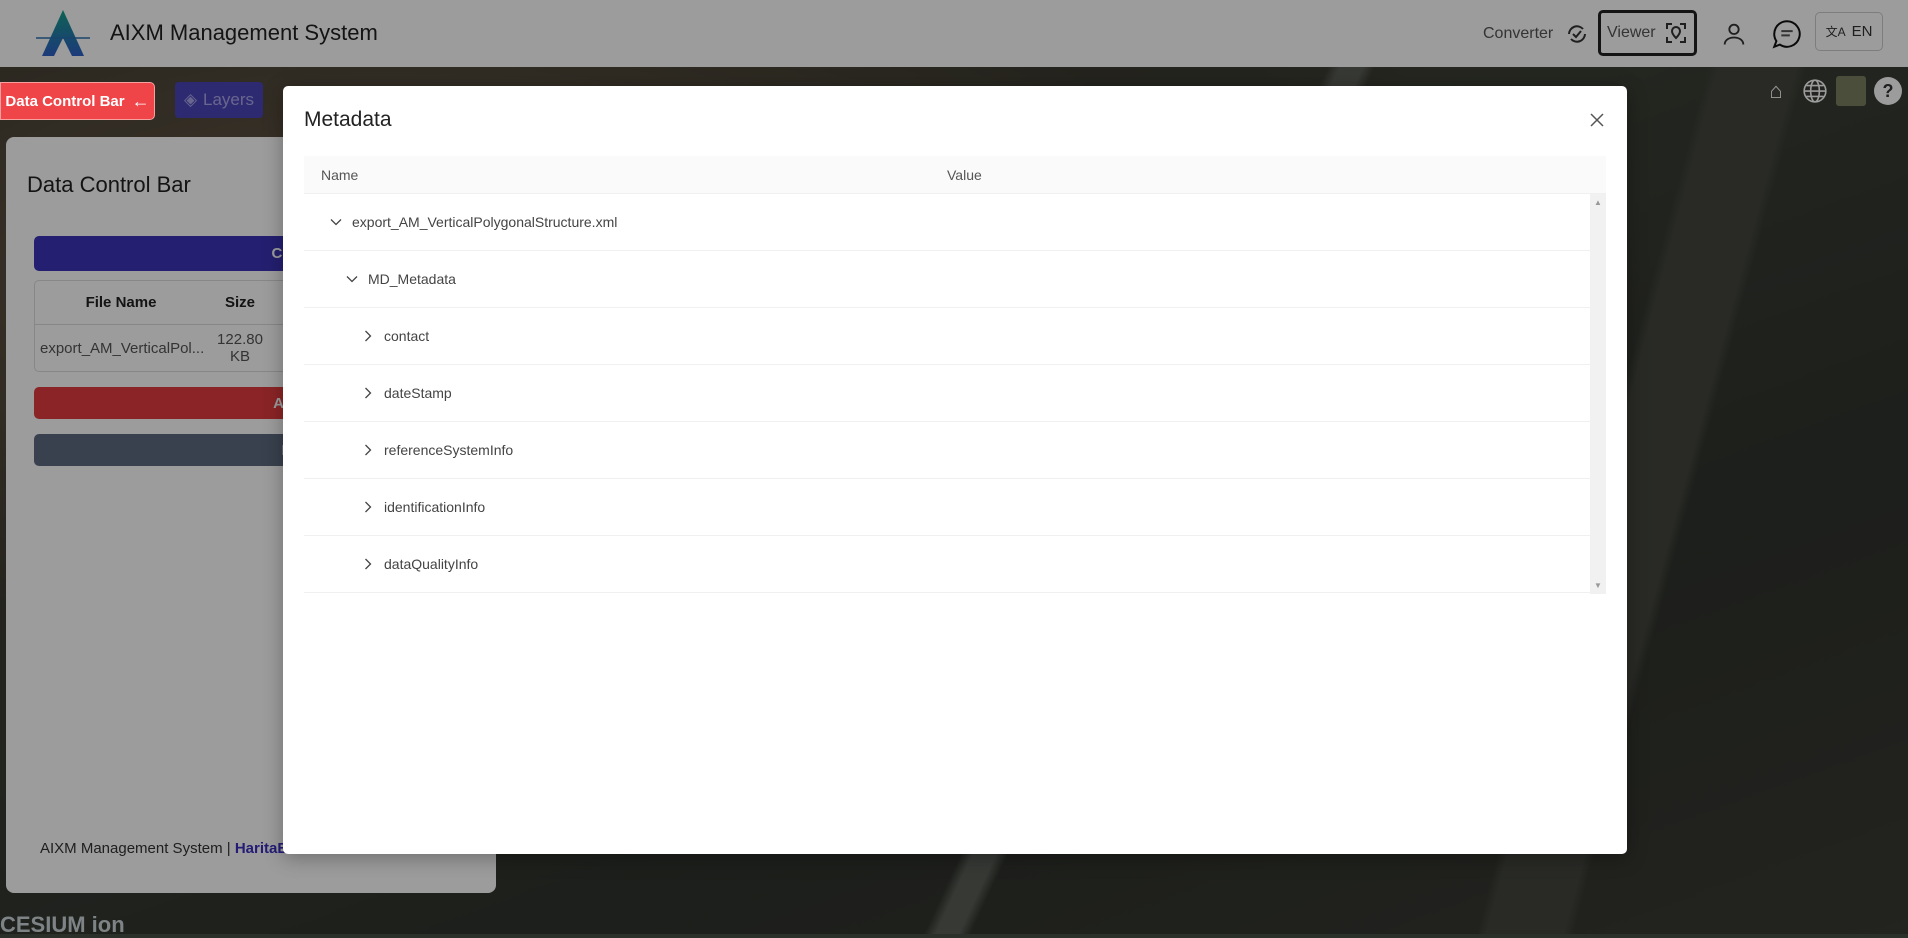 The image size is (1908, 938). What do you see at coordinates (485, 222) in the screenshot?
I see `tree-node-label: export_AM_VerticalPolygonalStructure.xml` at bounding box center [485, 222].